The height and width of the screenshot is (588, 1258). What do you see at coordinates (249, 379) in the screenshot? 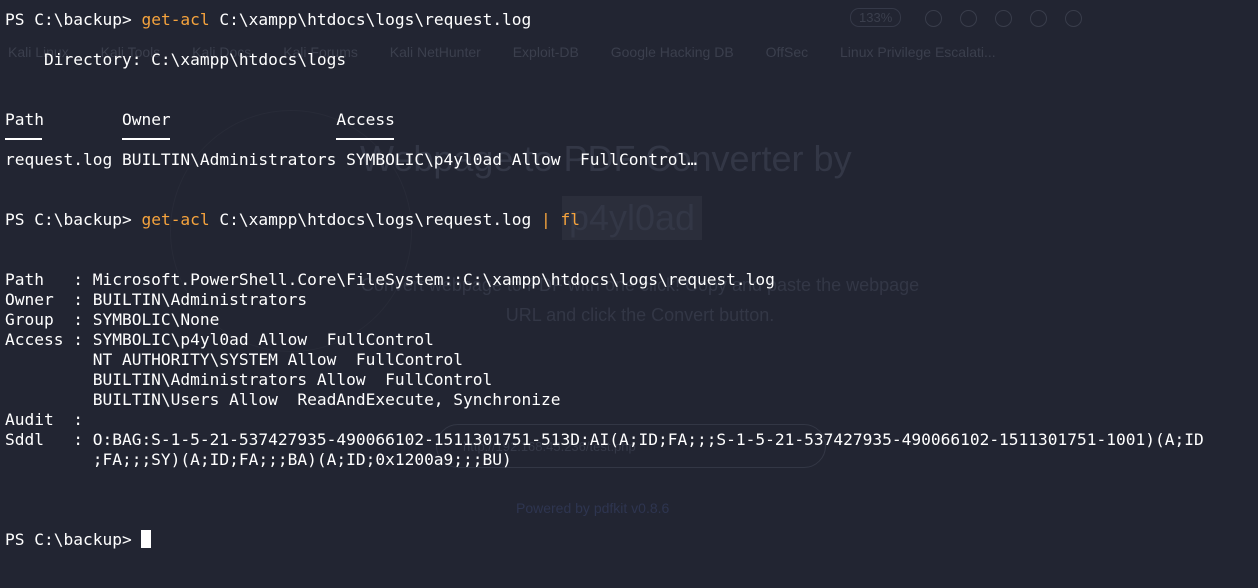
I see `output-line-access-cont: BUILTIN\Administrators Allow FullControl` at bounding box center [249, 379].